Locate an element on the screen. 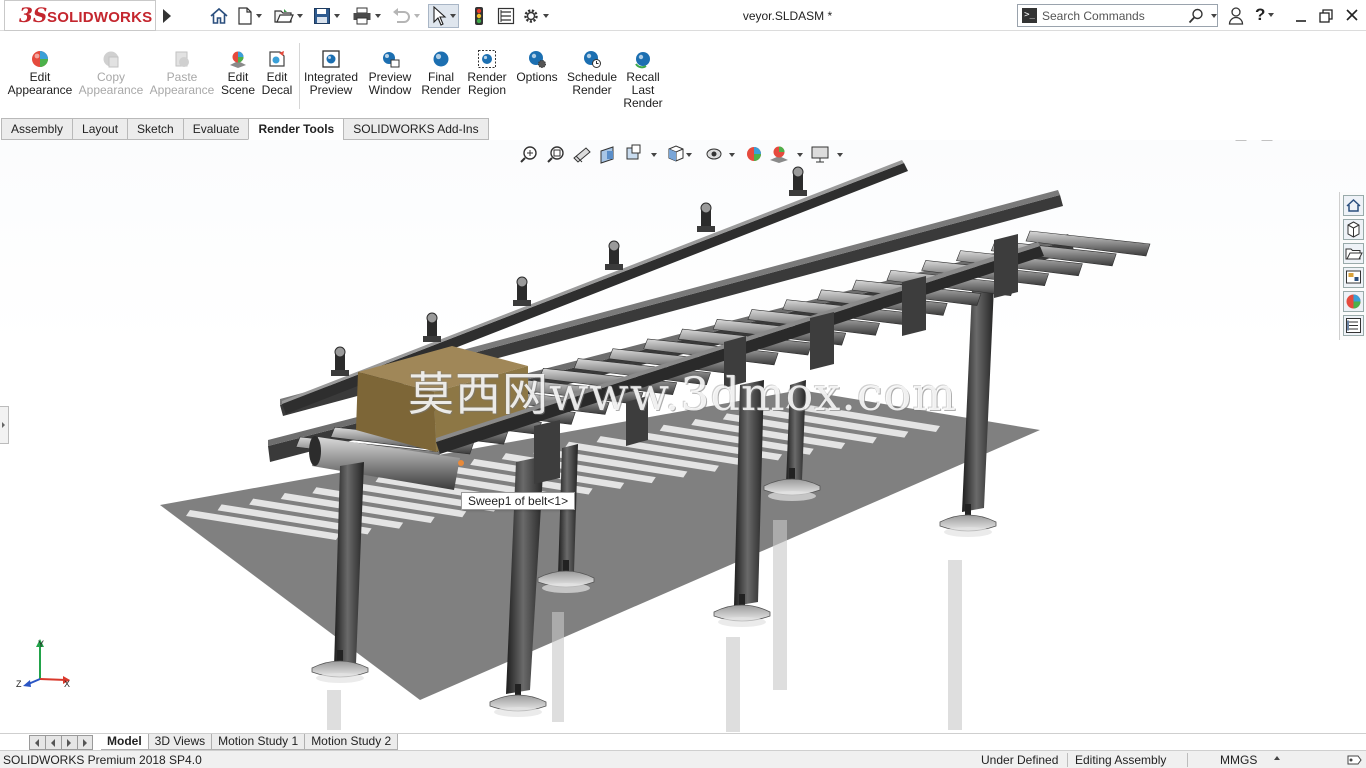 The image size is (1366, 768). file-properties-button is located at coordinates (506, 16).